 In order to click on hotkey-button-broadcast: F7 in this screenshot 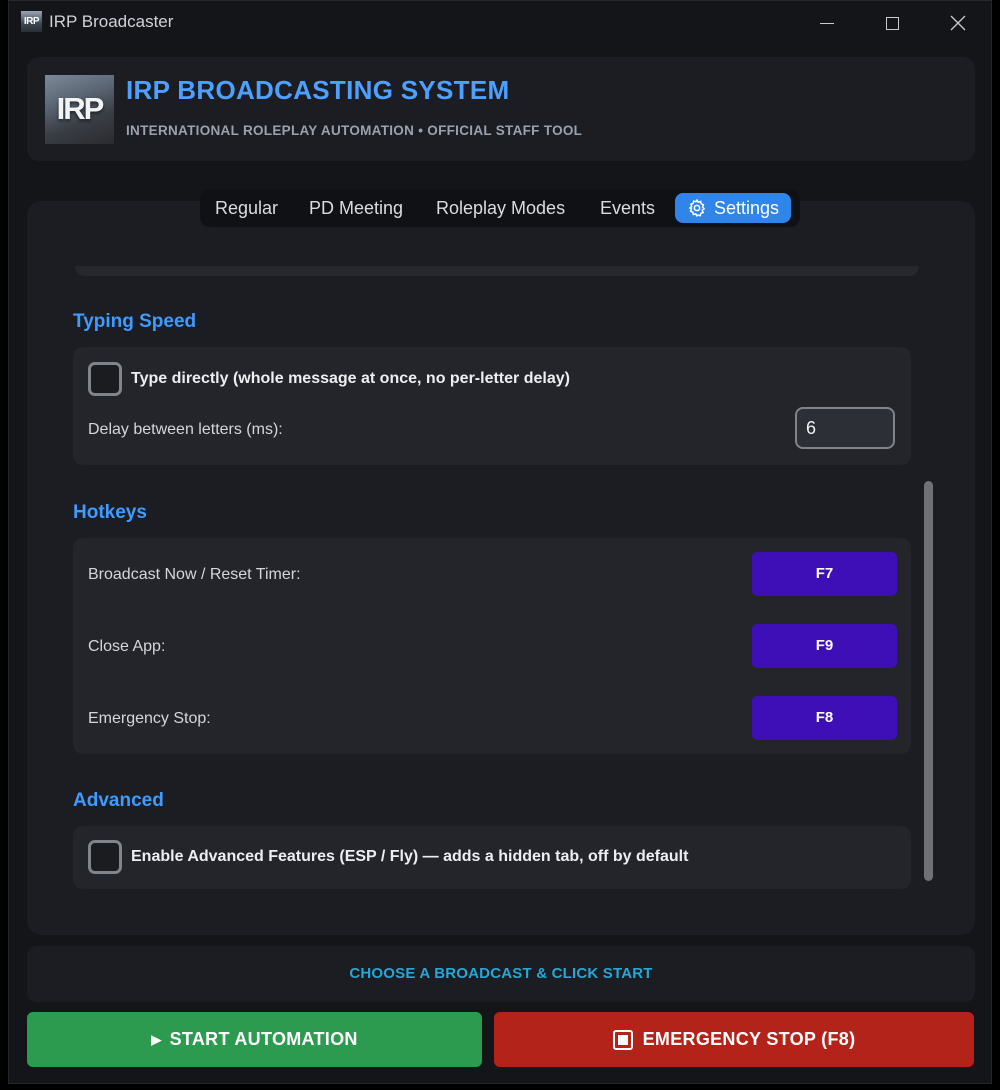, I will do `click(824, 574)`.